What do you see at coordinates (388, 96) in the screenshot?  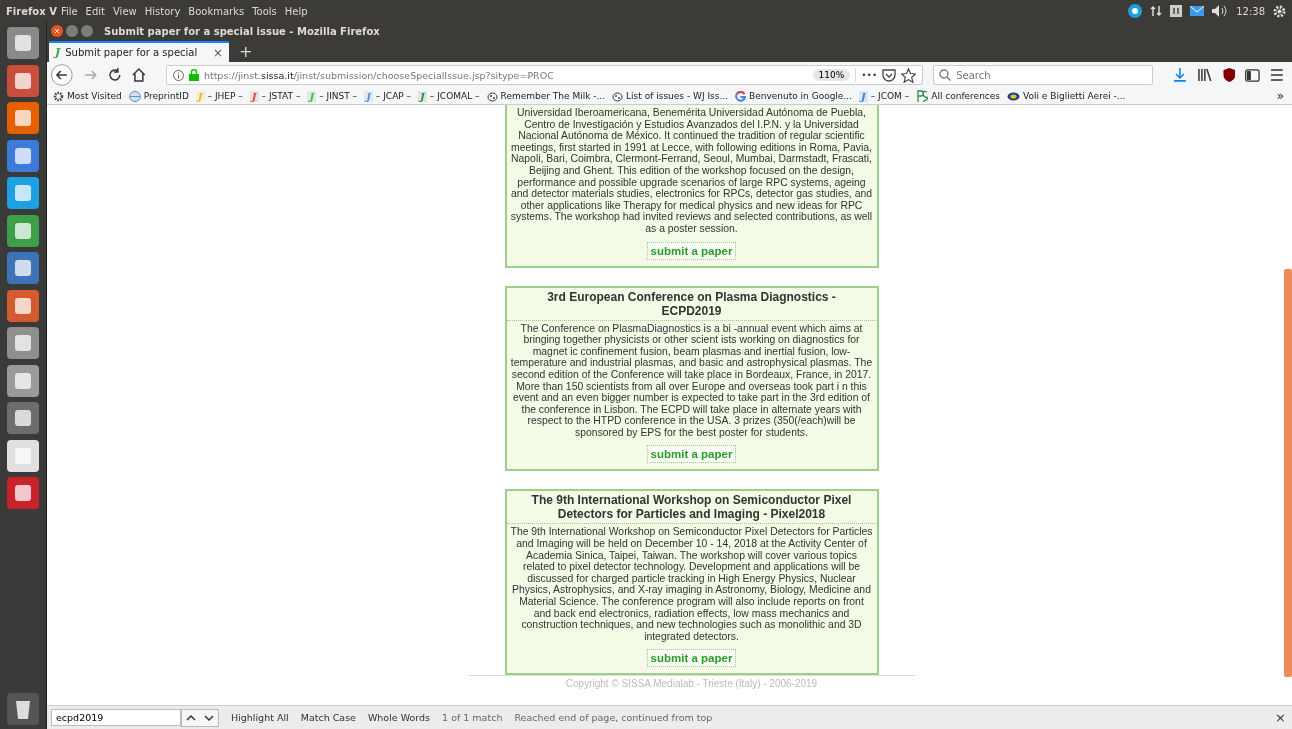 I see `bookmark: J – JCAP –` at bounding box center [388, 96].